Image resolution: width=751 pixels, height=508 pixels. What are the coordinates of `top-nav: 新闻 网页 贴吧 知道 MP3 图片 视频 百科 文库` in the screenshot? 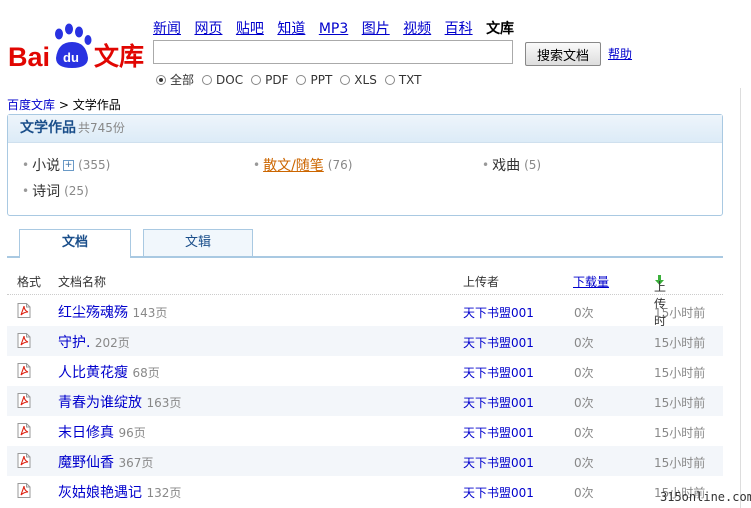 It's located at (338, 28).